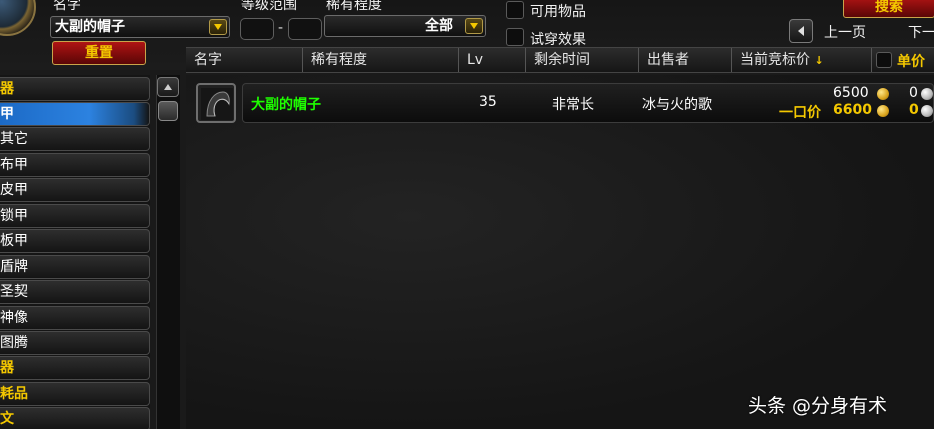  What do you see at coordinates (354, 6) in the screenshot?
I see `rarity-label: 稀有程度` at bounding box center [354, 6].